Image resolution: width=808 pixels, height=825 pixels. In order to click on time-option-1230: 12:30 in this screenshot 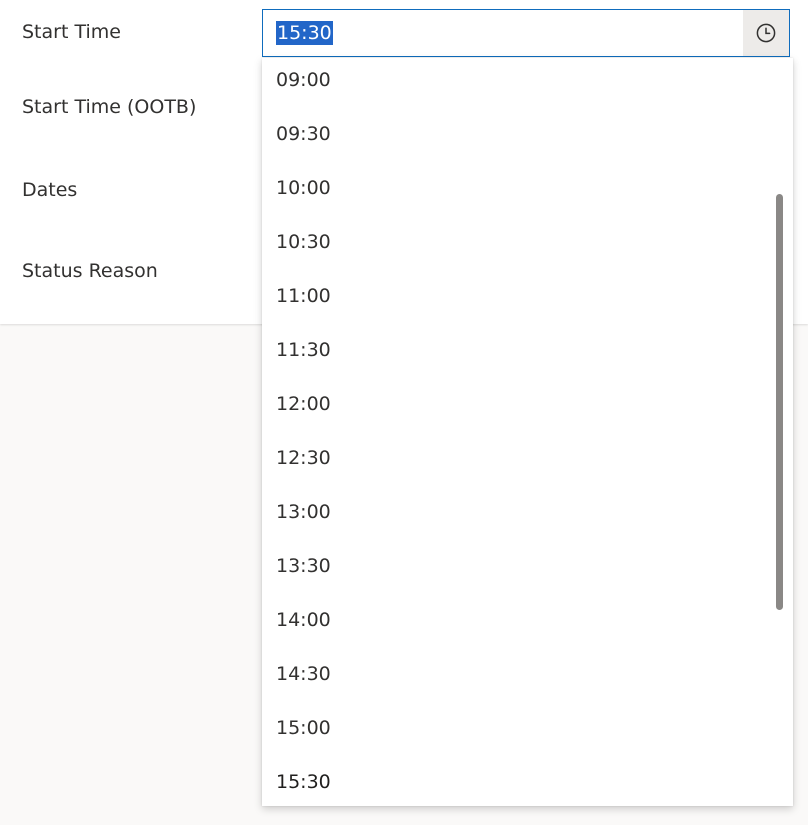, I will do `click(303, 473)`.